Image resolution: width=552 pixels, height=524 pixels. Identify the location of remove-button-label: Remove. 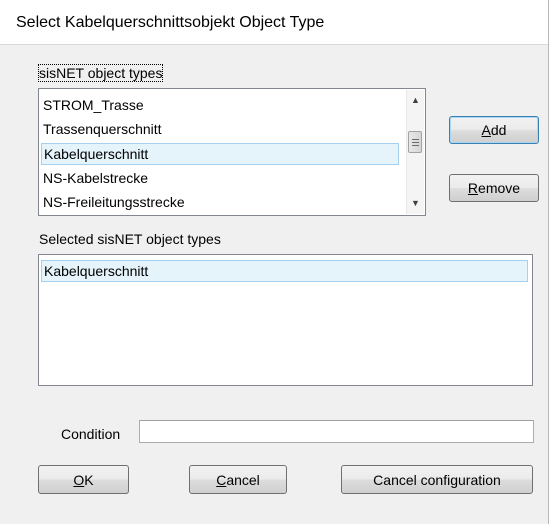
(494, 188).